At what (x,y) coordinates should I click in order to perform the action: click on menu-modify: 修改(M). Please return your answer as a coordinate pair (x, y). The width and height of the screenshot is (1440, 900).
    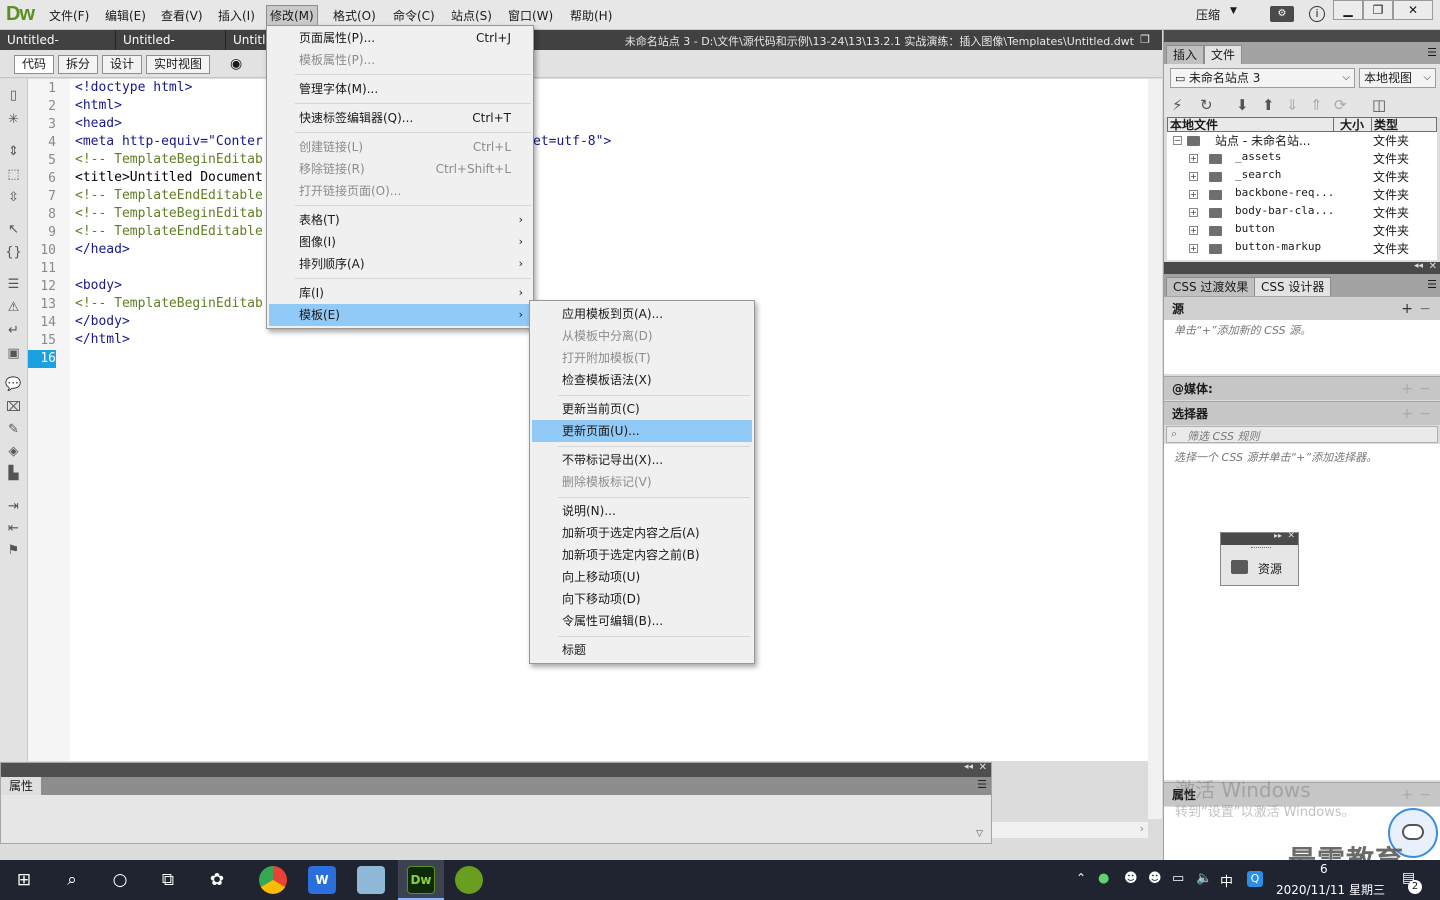
    Looking at the image, I should click on (292, 15).